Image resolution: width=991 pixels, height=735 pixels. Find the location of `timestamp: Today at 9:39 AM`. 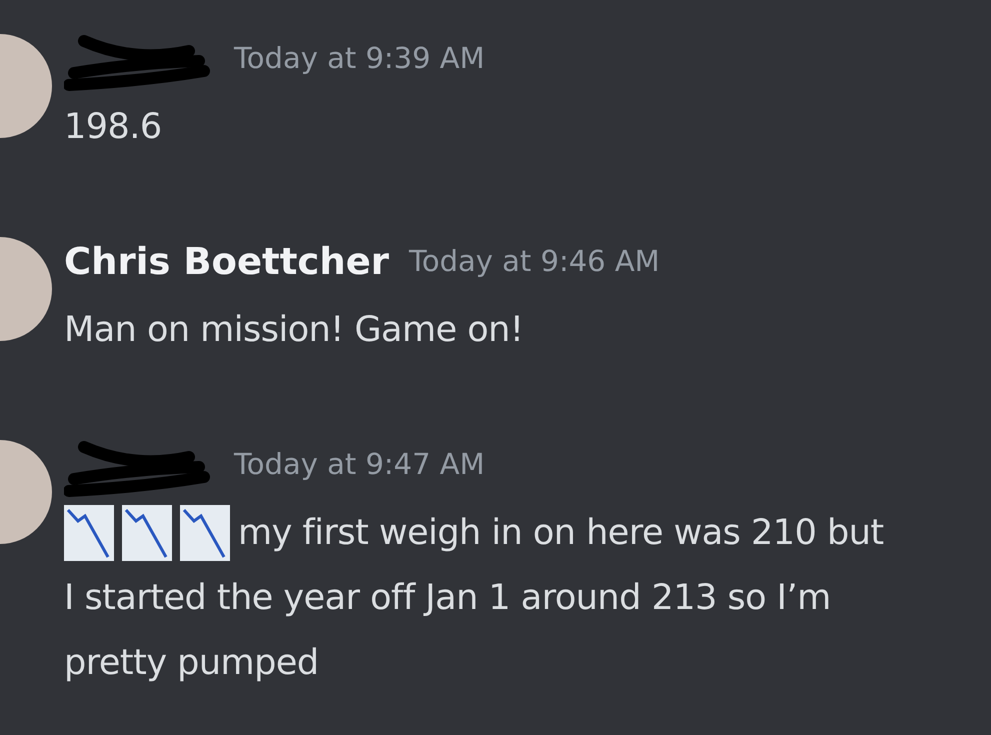

timestamp: Today at 9:39 AM is located at coordinates (359, 58).